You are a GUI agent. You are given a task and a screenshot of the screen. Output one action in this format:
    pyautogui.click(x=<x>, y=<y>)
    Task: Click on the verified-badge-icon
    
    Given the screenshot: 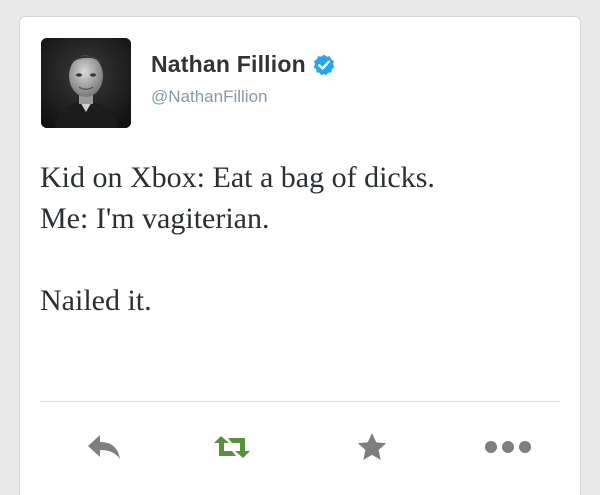 What is the action you would take?
    pyautogui.click(x=324, y=64)
    